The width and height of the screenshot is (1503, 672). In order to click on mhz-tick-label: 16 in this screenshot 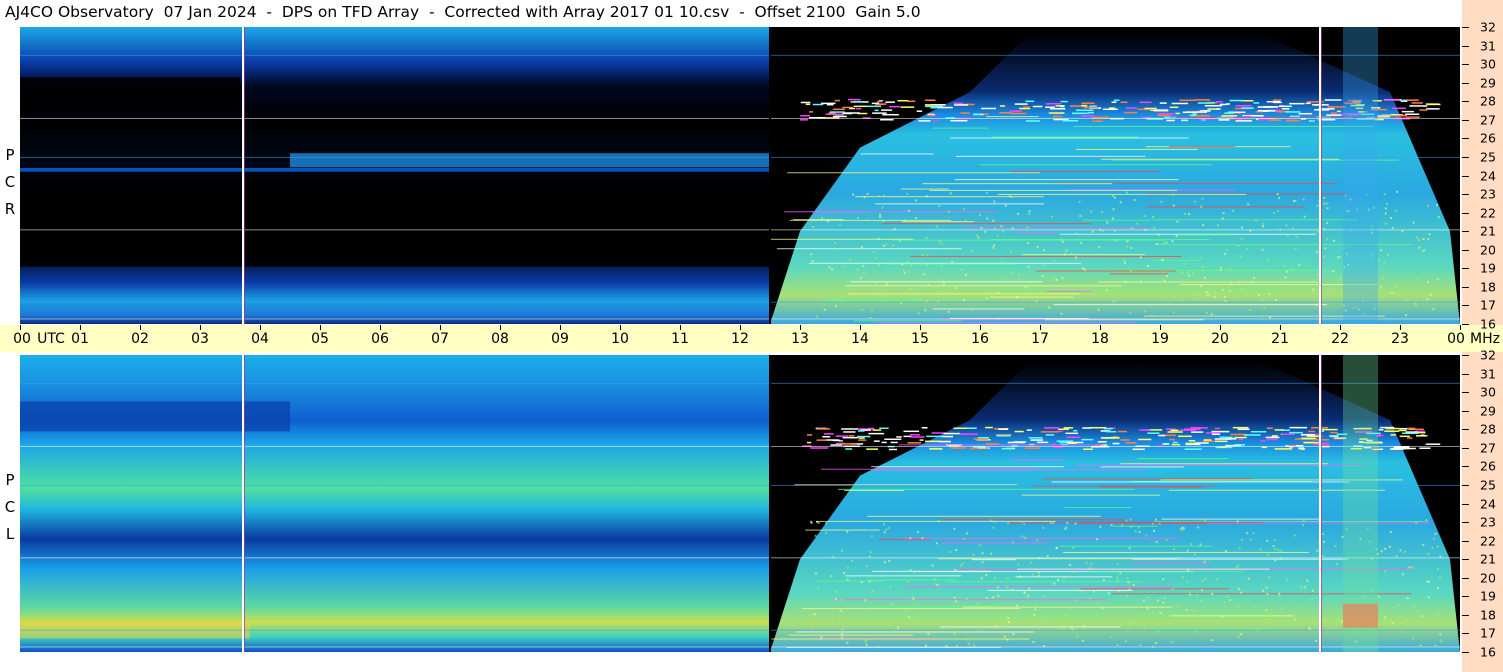, I will do `click(1488, 324)`.